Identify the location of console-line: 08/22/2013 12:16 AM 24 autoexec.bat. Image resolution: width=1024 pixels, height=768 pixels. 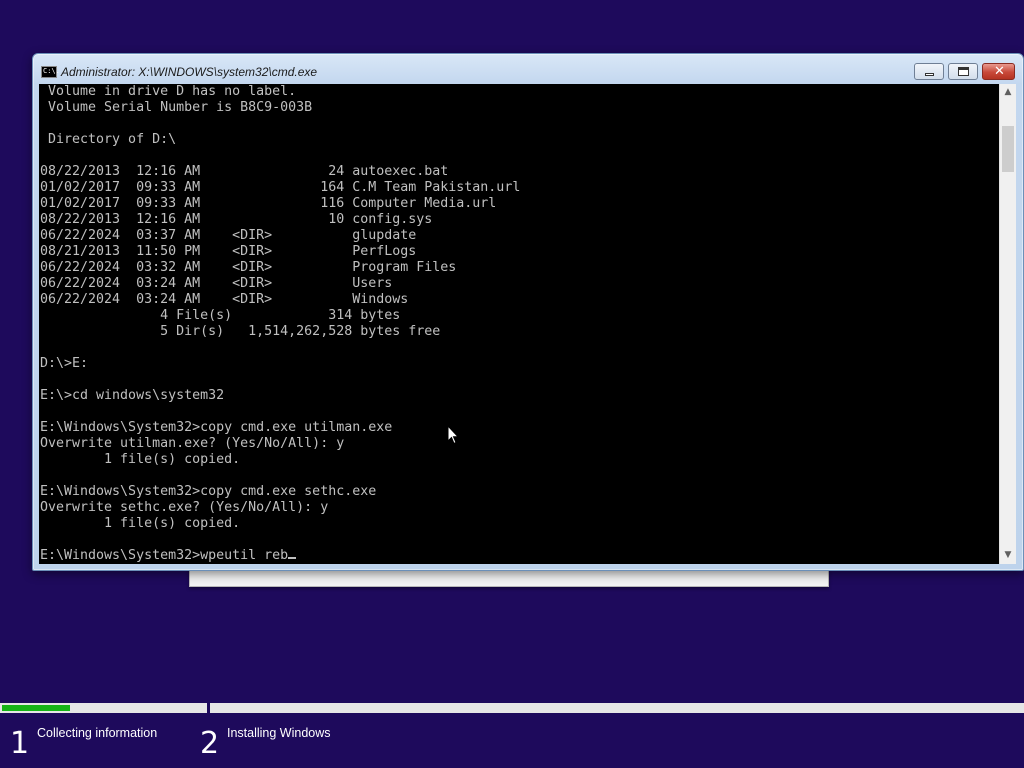
(244, 171).